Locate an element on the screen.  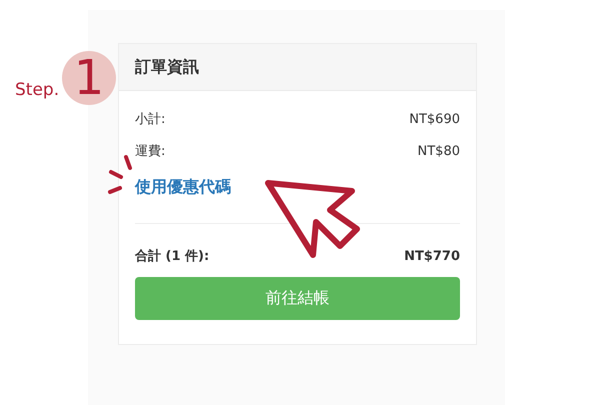
step-number: 1 is located at coordinates (89, 78).